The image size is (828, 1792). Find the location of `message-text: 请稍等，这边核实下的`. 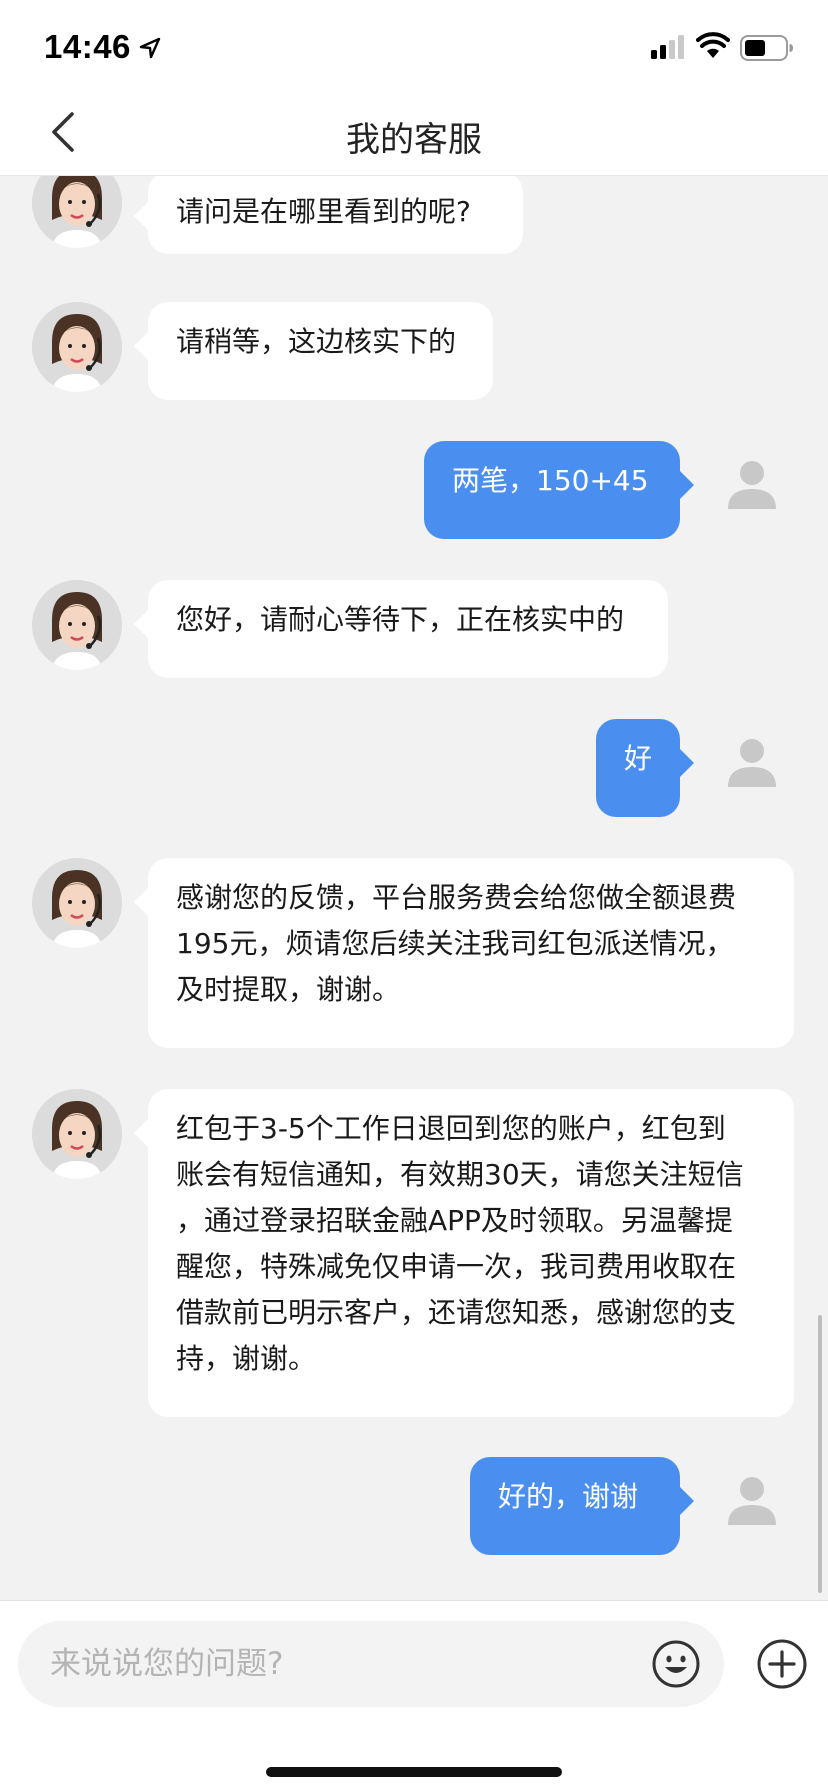

message-text: 请稍等，这边核实下的 is located at coordinates (316, 341).